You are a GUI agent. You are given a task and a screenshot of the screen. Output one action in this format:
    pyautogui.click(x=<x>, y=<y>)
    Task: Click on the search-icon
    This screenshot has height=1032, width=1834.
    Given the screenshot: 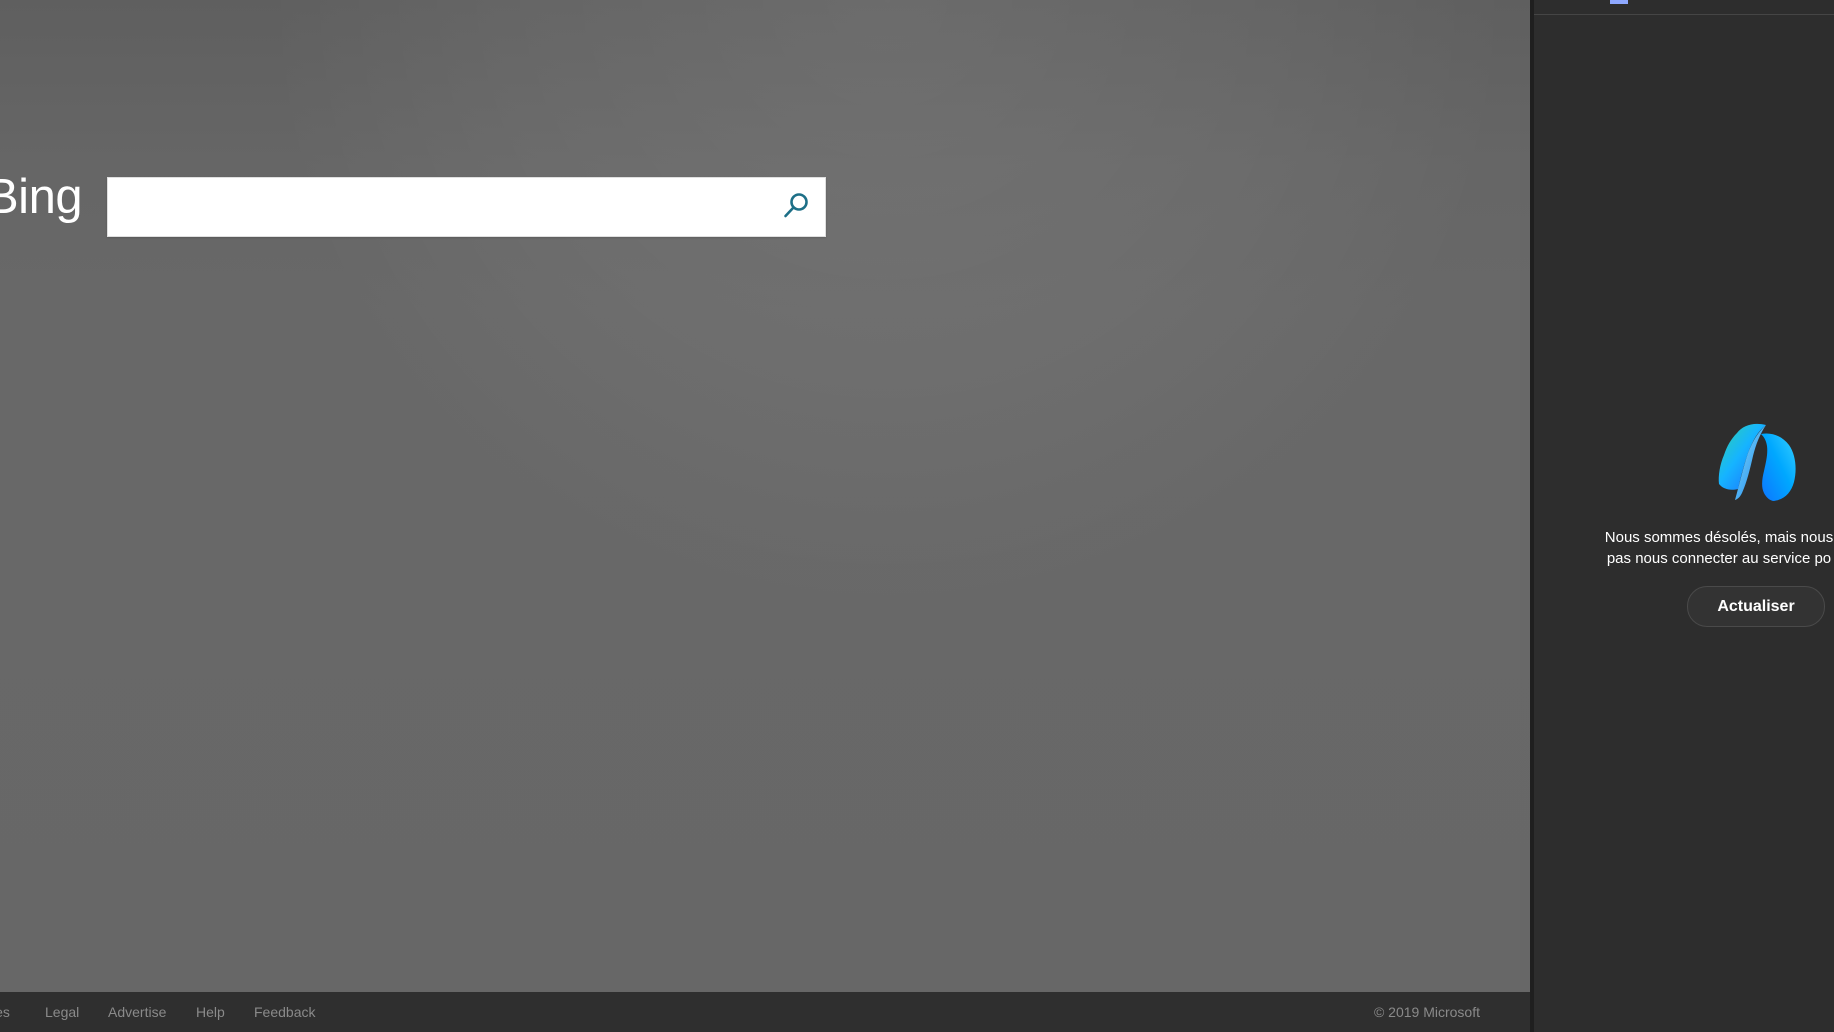 What is the action you would take?
    pyautogui.click(x=797, y=207)
    